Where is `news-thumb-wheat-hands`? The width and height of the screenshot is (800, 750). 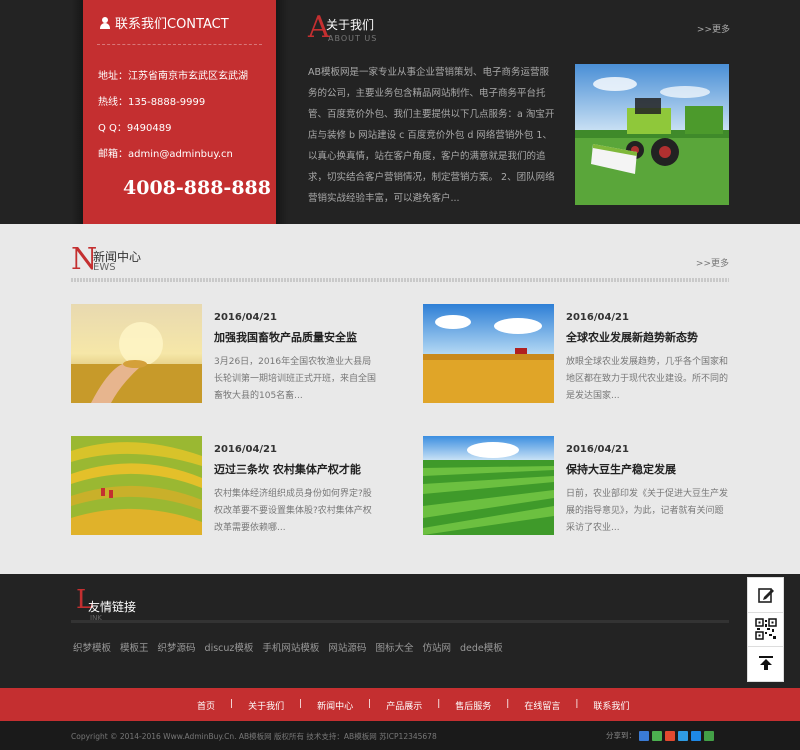 news-thumb-wheat-hands is located at coordinates (136, 353).